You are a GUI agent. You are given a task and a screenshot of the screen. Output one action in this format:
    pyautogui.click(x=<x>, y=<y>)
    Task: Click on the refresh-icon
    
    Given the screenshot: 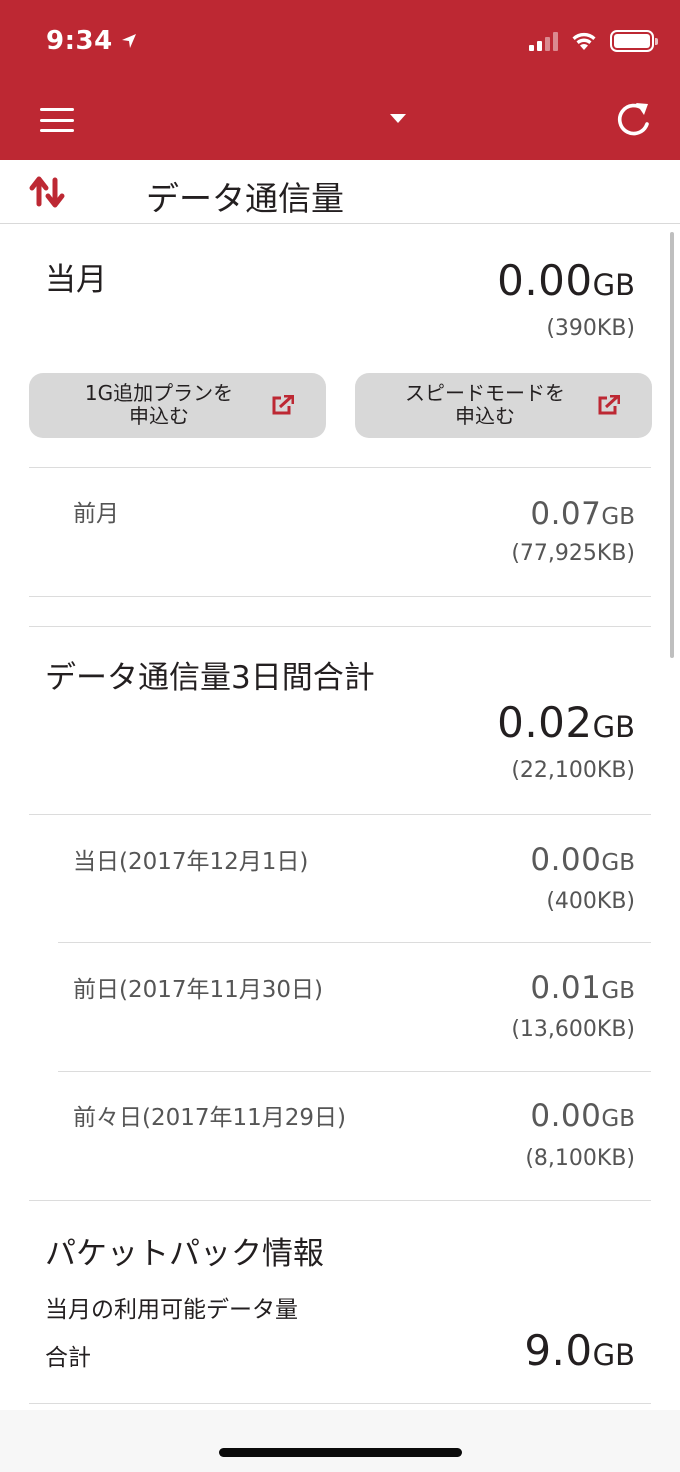 What is the action you would take?
    pyautogui.click(x=634, y=120)
    